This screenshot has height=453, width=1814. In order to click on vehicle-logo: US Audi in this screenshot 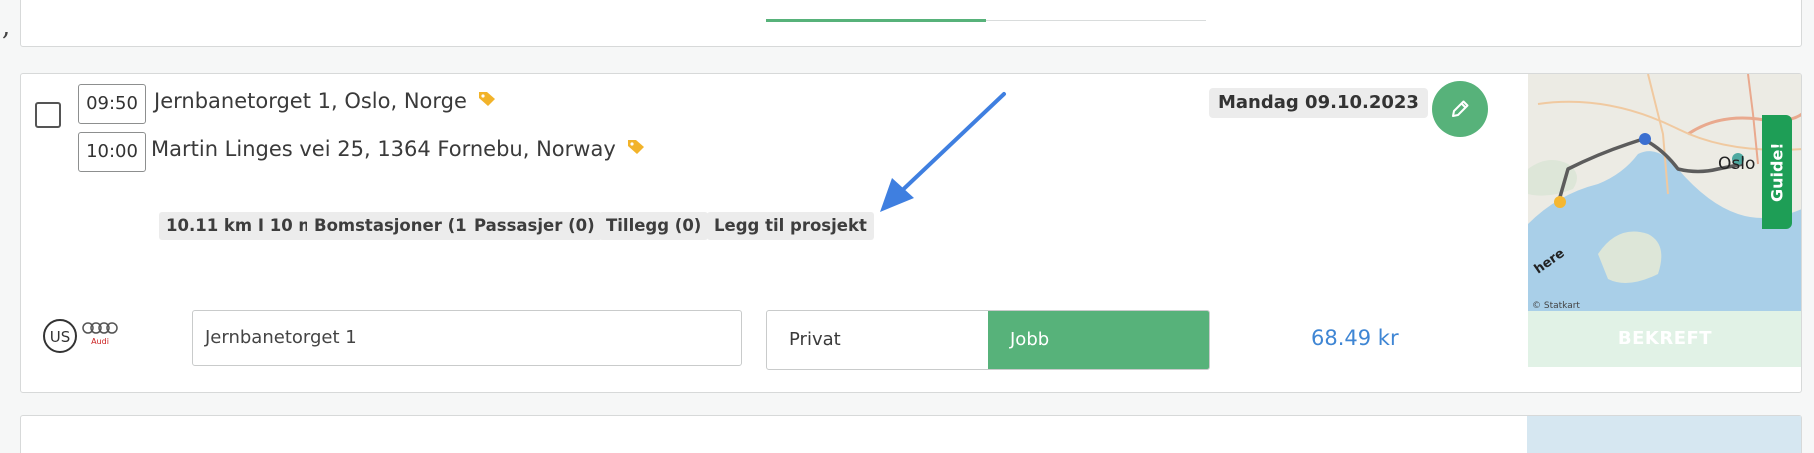, I will do `click(85, 336)`.